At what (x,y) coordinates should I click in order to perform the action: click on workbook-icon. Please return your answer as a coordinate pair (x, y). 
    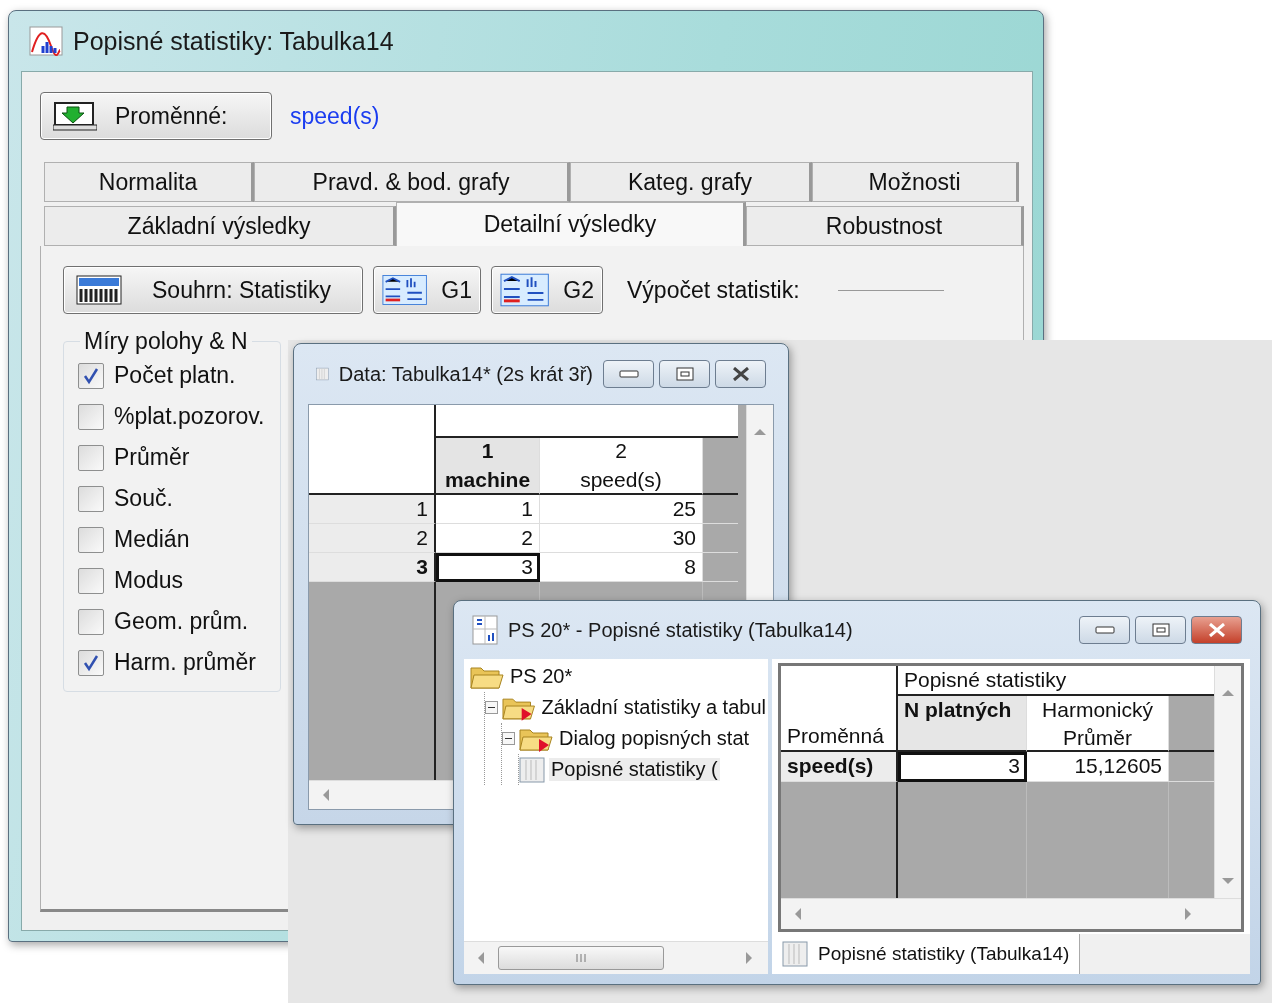
    Looking at the image, I should click on (485, 630).